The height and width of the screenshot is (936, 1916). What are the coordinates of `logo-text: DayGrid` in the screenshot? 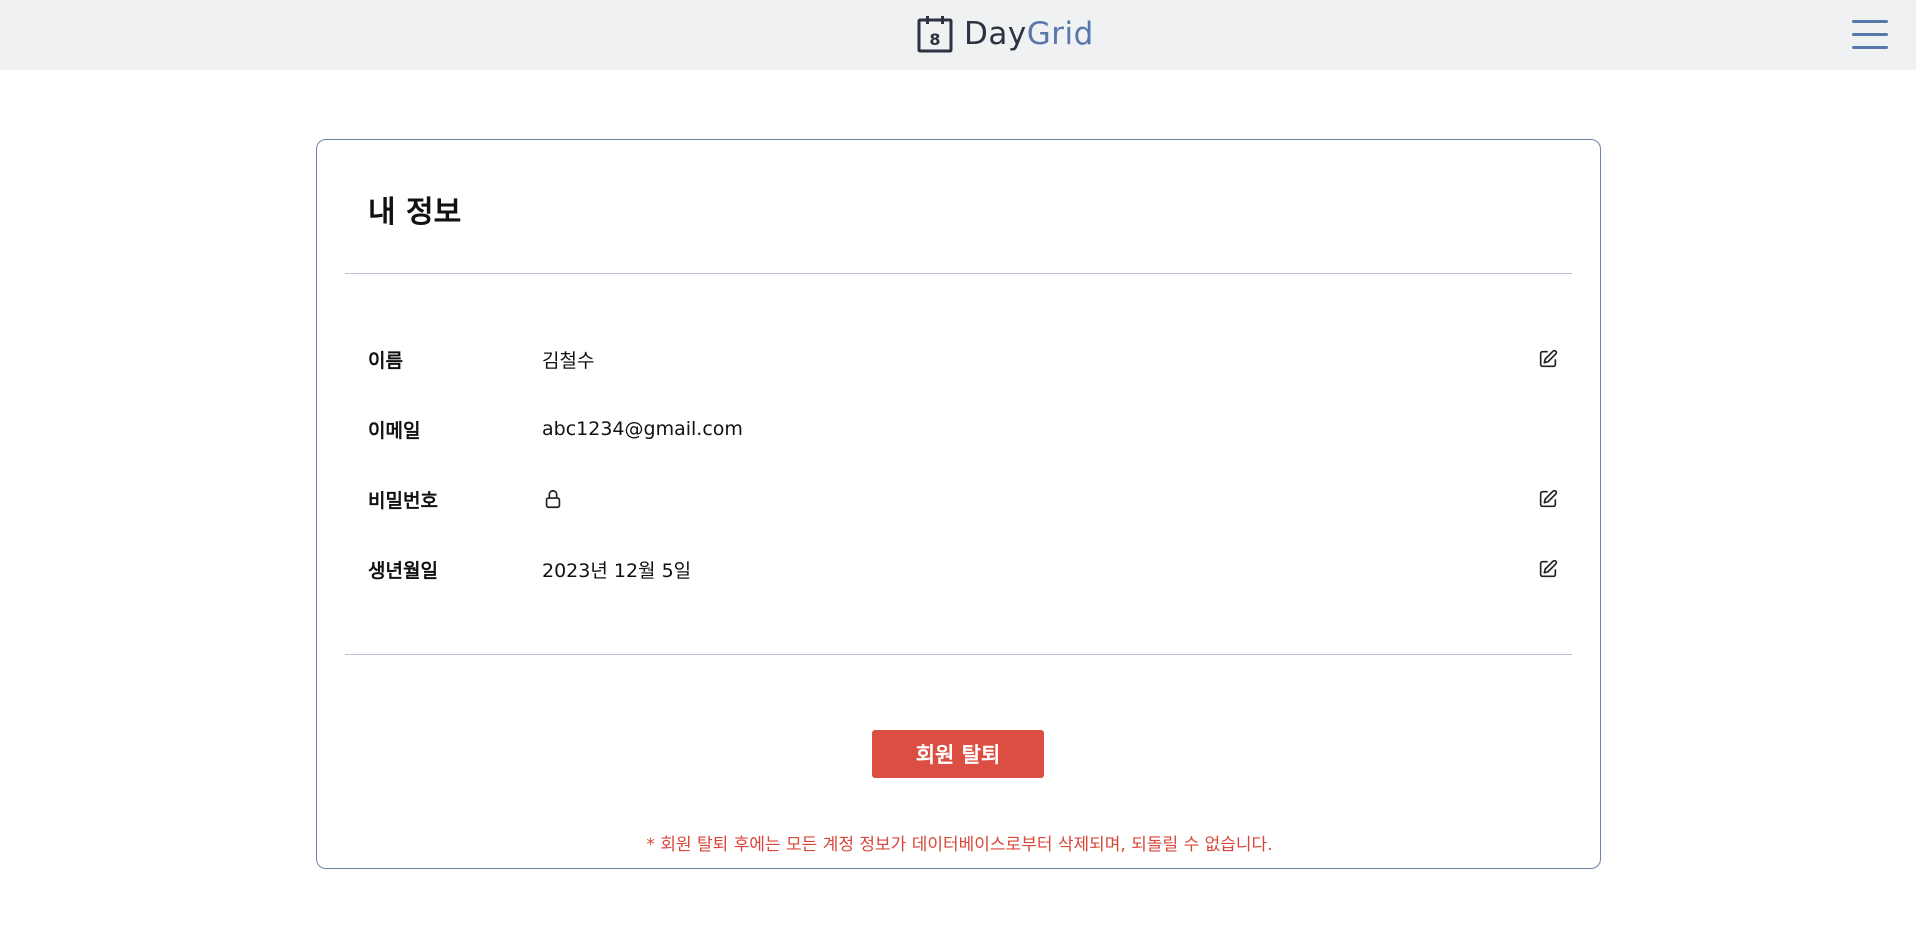 It's located at (1029, 34).